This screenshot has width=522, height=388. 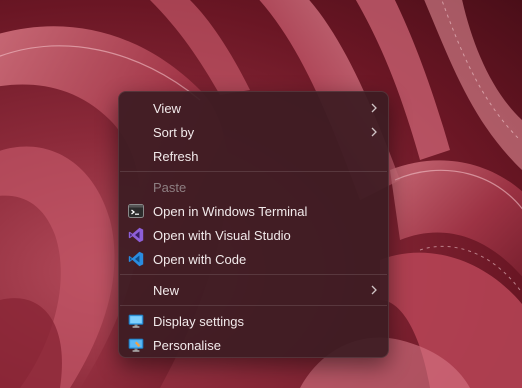 I want to click on menu-item-view: View, so click(x=253, y=108).